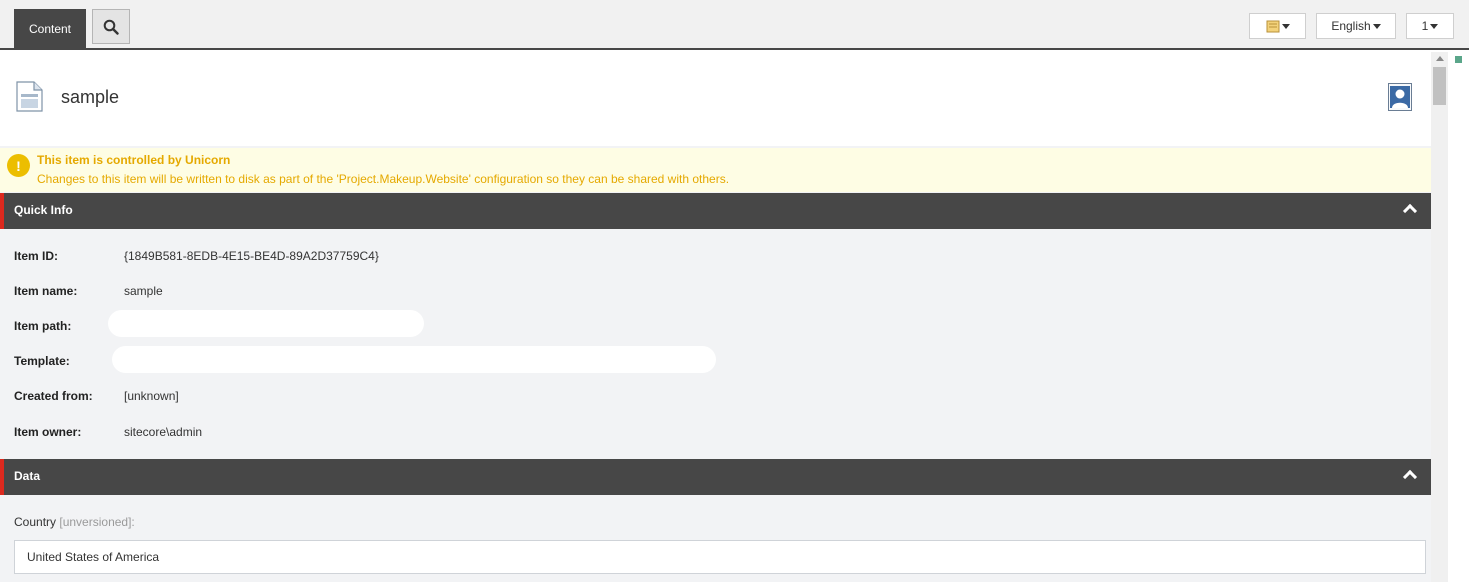 Image resolution: width=1469 pixels, height=582 pixels. I want to click on language-dropdown: English, so click(1356, 26).